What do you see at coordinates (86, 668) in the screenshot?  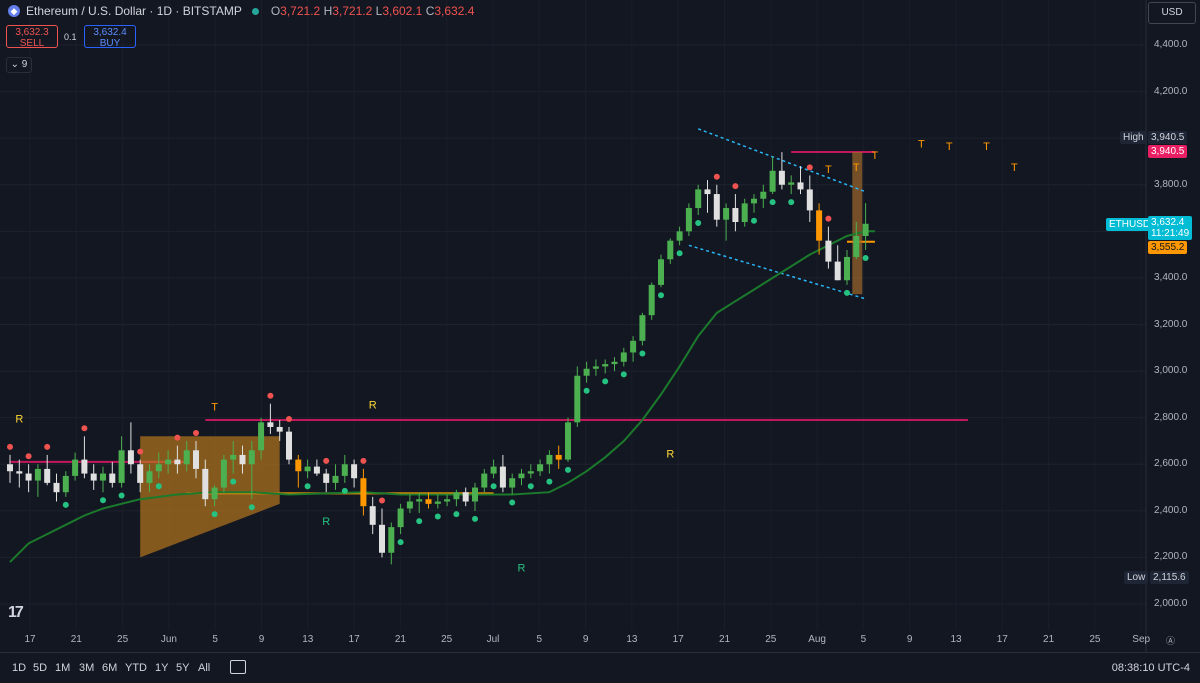 I see `range-3m: 3M` at bounding box center [86, 668].